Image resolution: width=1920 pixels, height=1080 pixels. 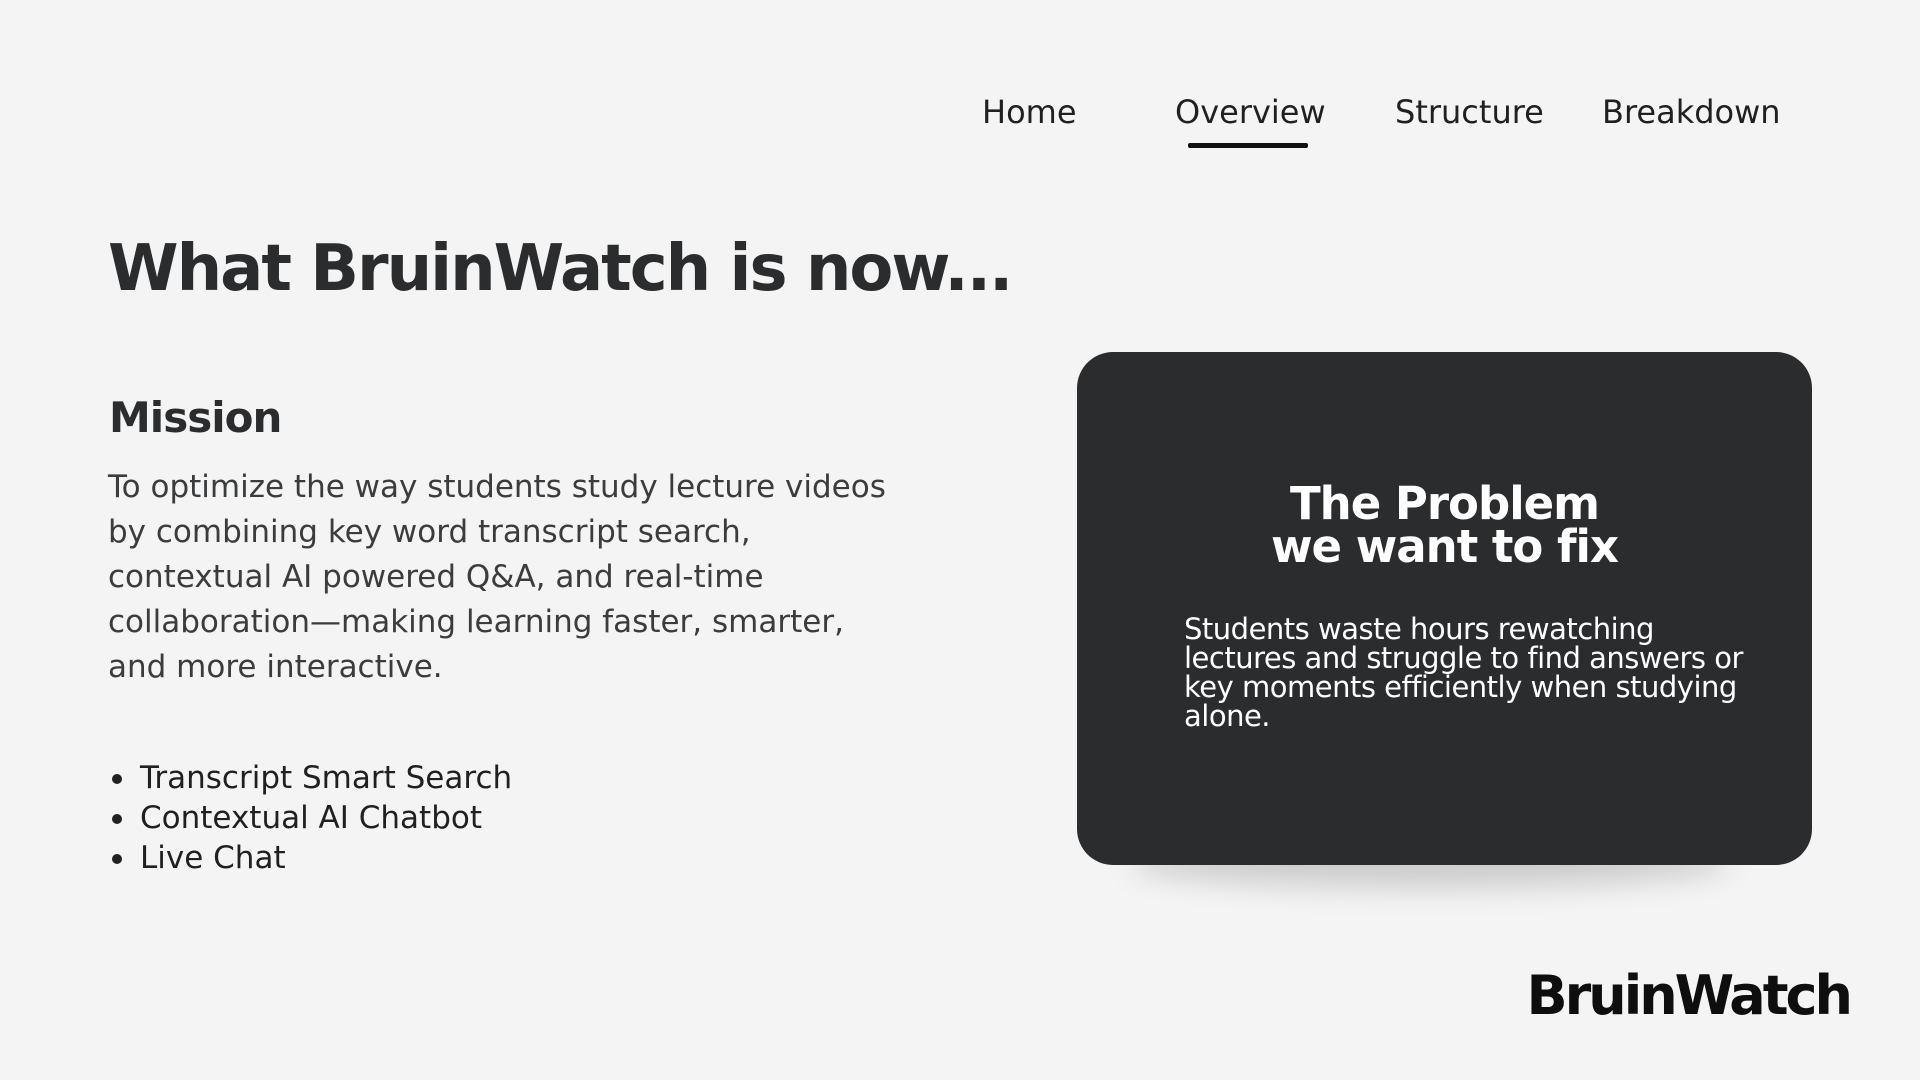 I want to click on nav-item-structure: Structure, so click(x=1469, y=112).